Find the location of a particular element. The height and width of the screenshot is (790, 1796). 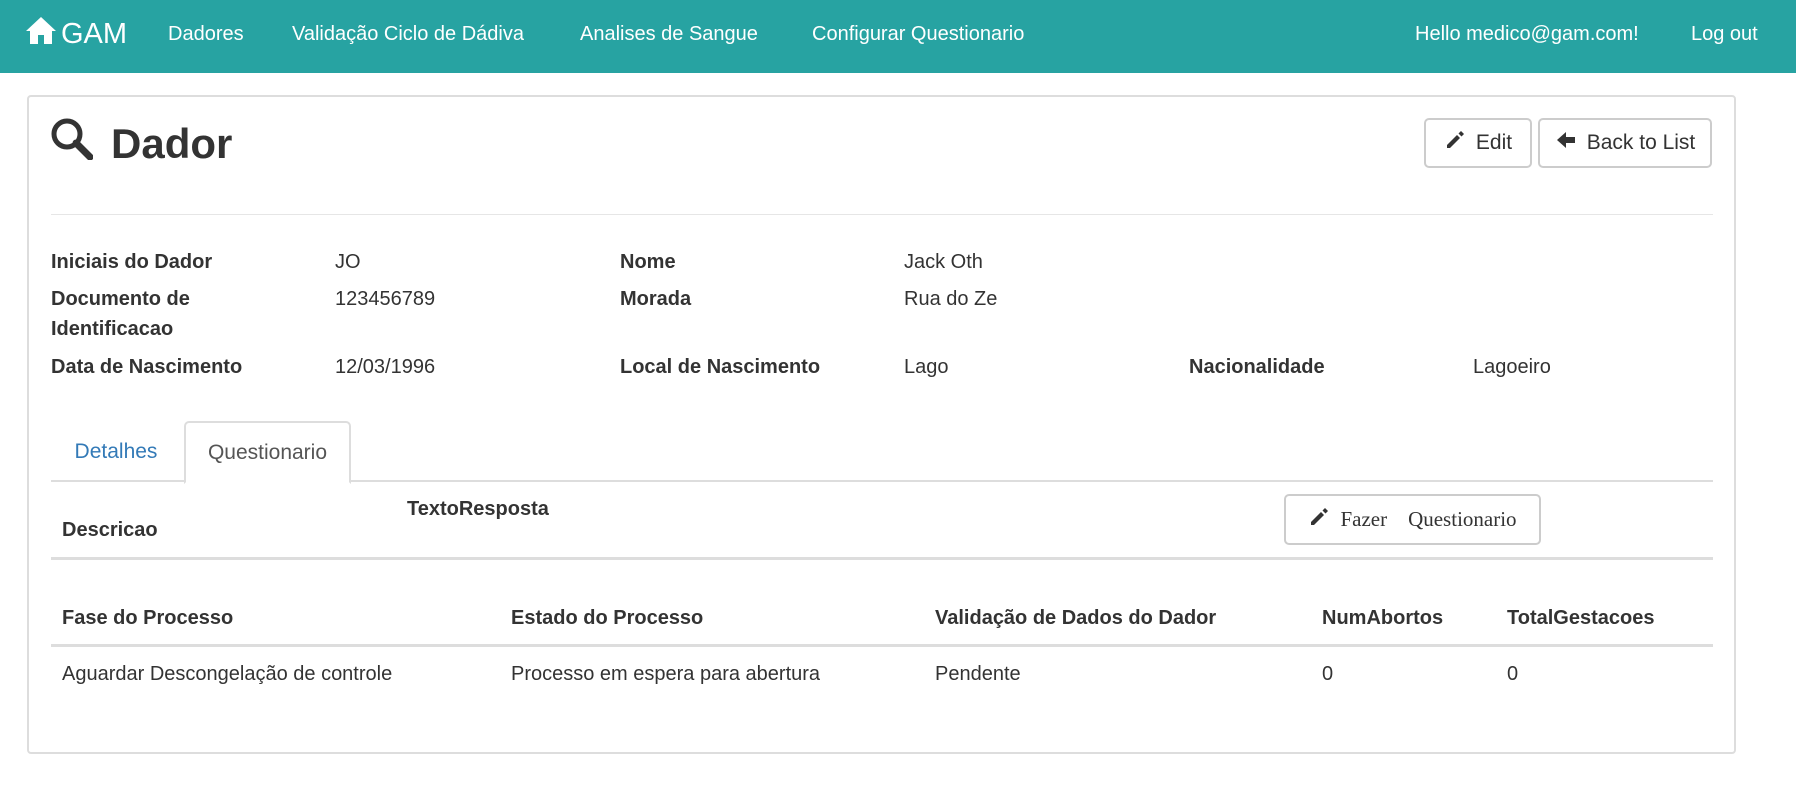

processo-header-border is located at coordinates (882, 645).